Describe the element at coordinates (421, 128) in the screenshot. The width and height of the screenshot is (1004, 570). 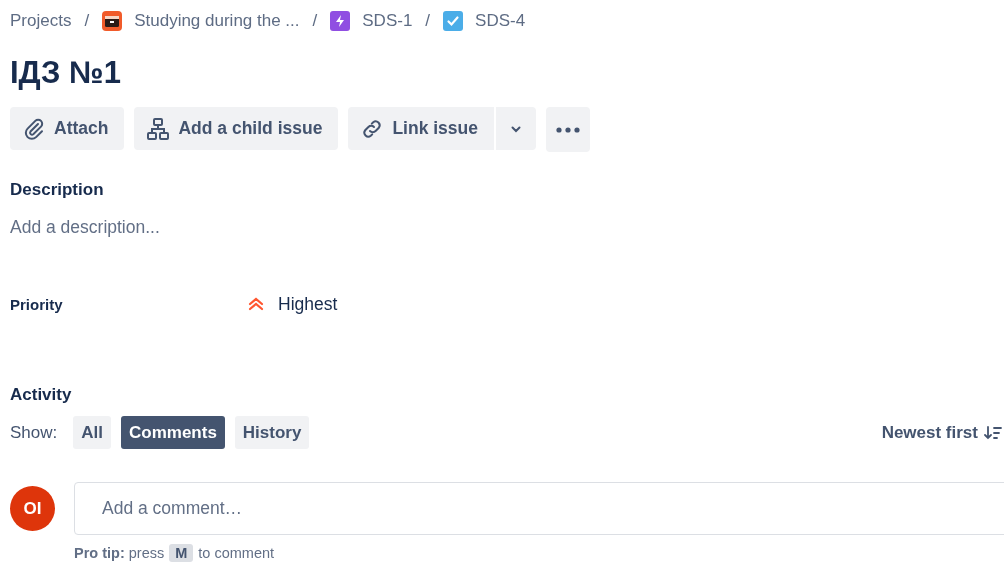
I see `link-issue-button: Link issue` at that location.